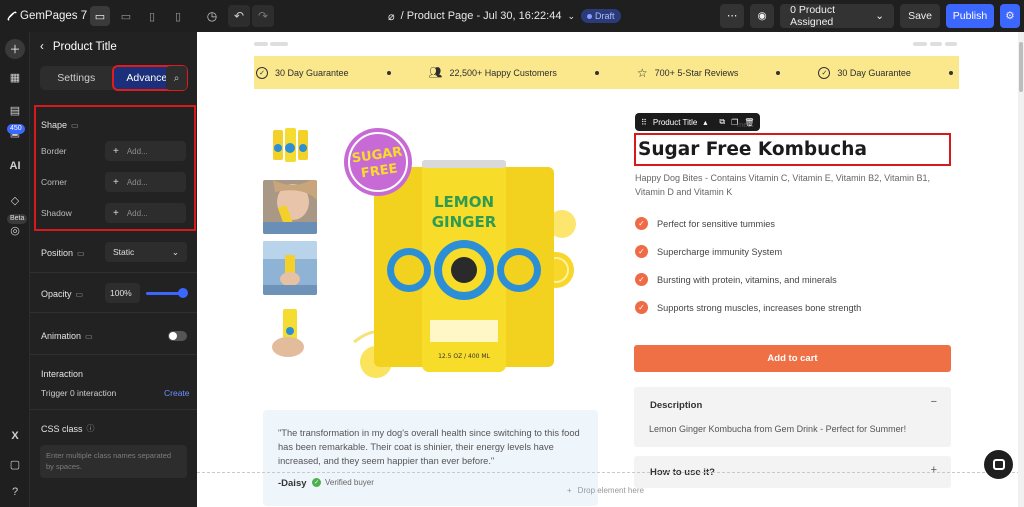 This screenshot has height=507, width=1024. Describe the element at coordinates (76, 78) in the screenshot. I see `tab-settings: Settings` at that location.